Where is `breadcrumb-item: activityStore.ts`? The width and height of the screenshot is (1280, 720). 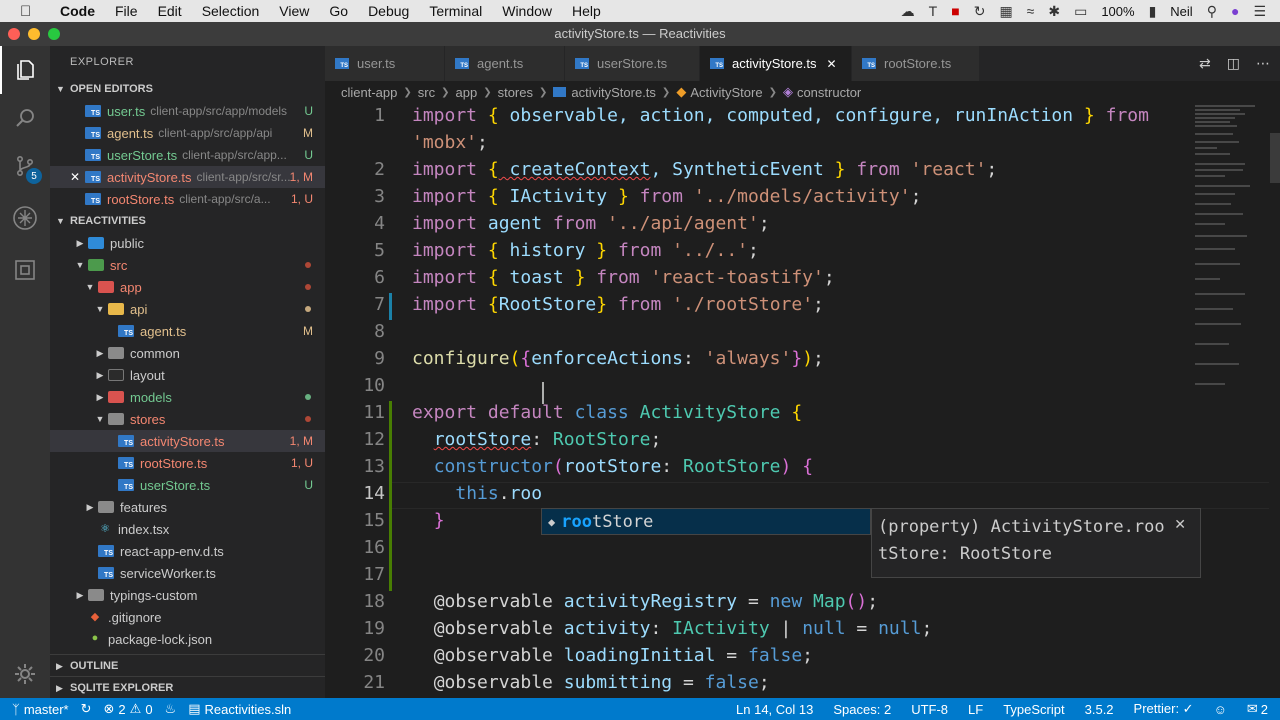
breadcrumb-item: activityStore.ts is located at coordinates (613, 92).